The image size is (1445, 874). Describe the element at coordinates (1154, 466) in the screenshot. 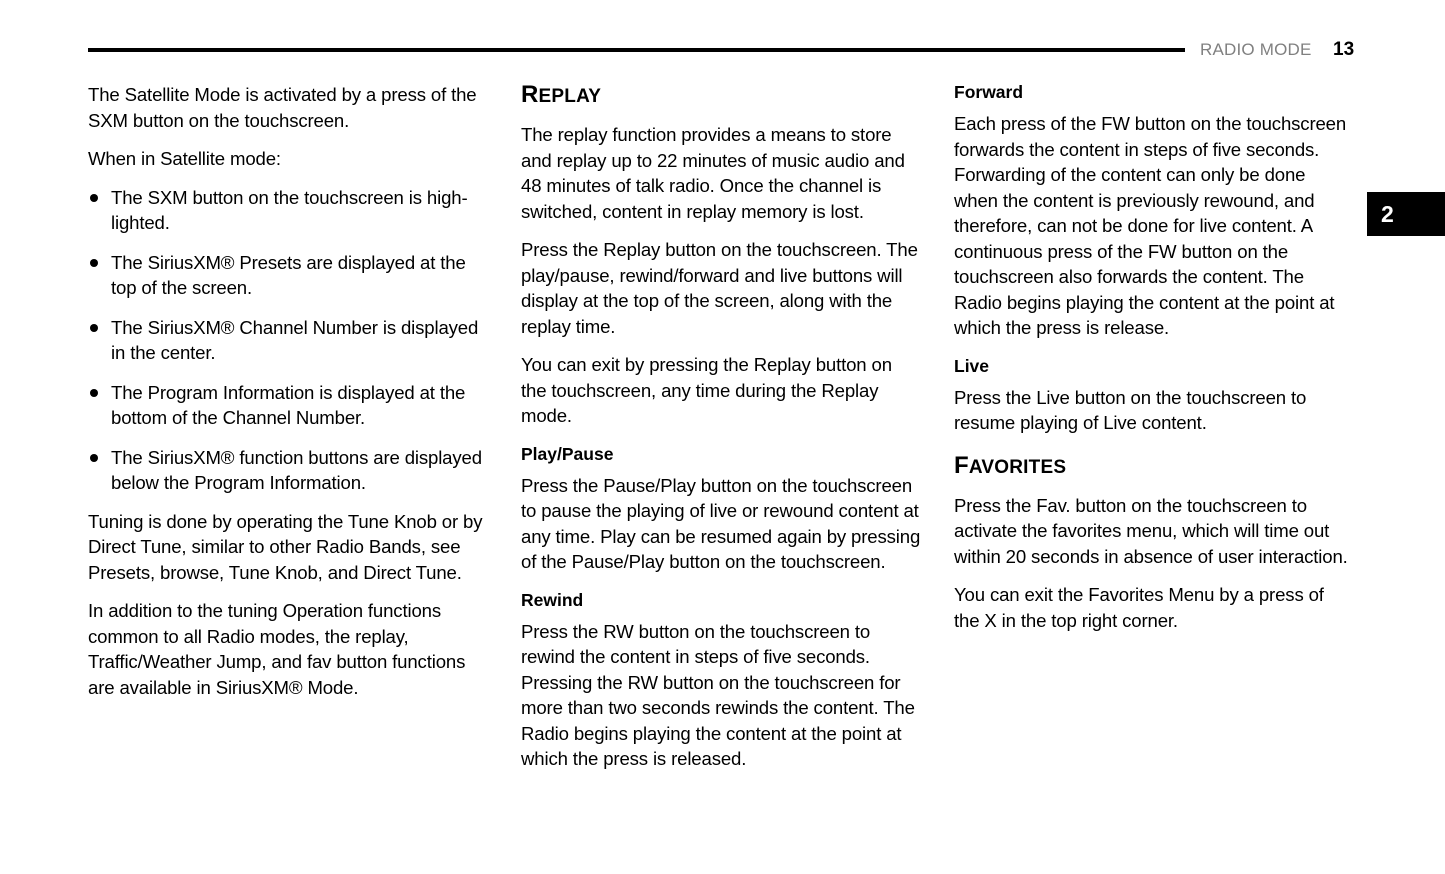

I see `section-heading-favorites: FAVORITES` at that location.